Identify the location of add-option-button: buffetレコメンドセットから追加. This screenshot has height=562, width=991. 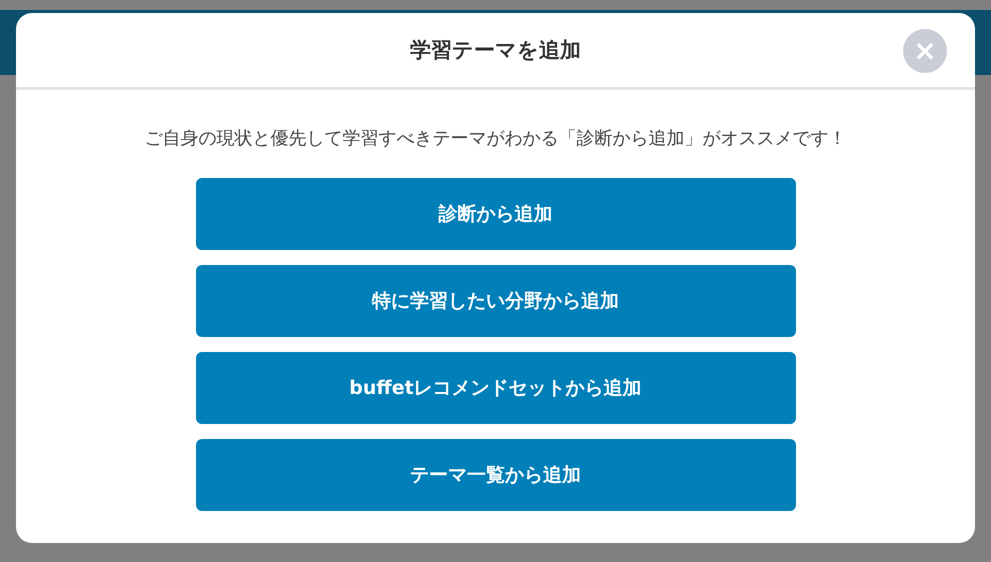
(496, 388).